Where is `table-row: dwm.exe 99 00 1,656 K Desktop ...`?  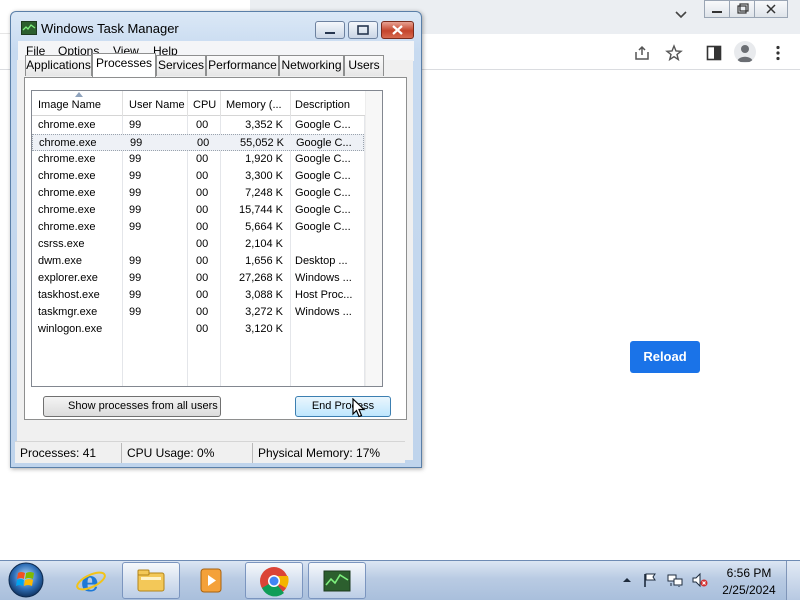
table-row: dwm.exe 99 00 1,656 K Desktop ... is located at coordinates (198, 261).